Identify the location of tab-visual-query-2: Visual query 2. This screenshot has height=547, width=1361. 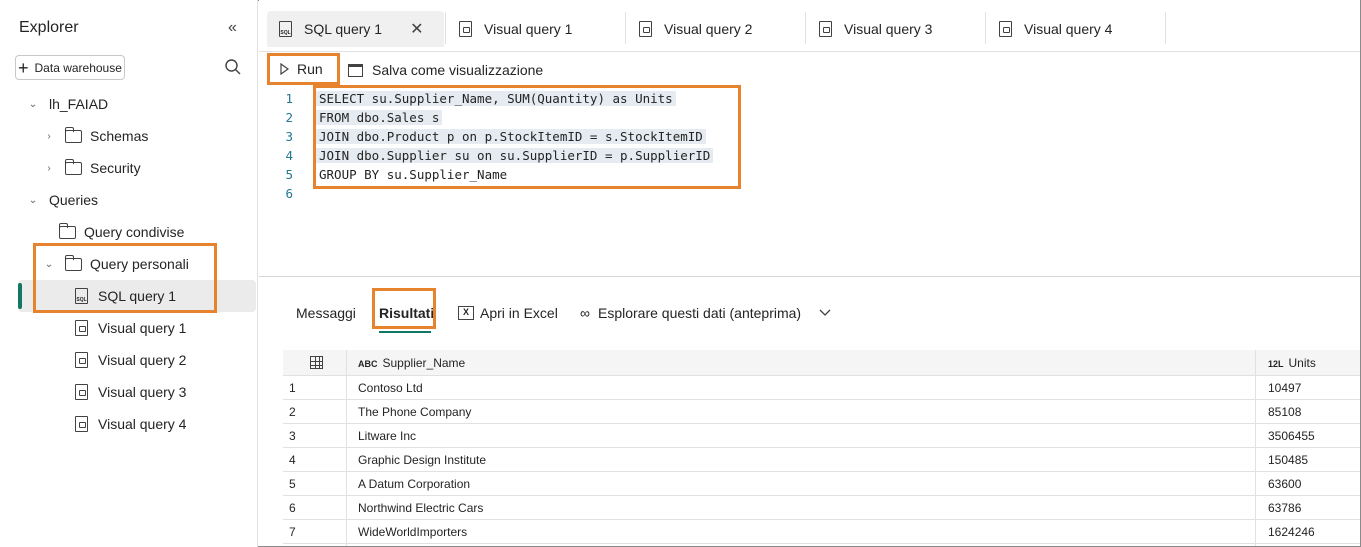
(695, 29).